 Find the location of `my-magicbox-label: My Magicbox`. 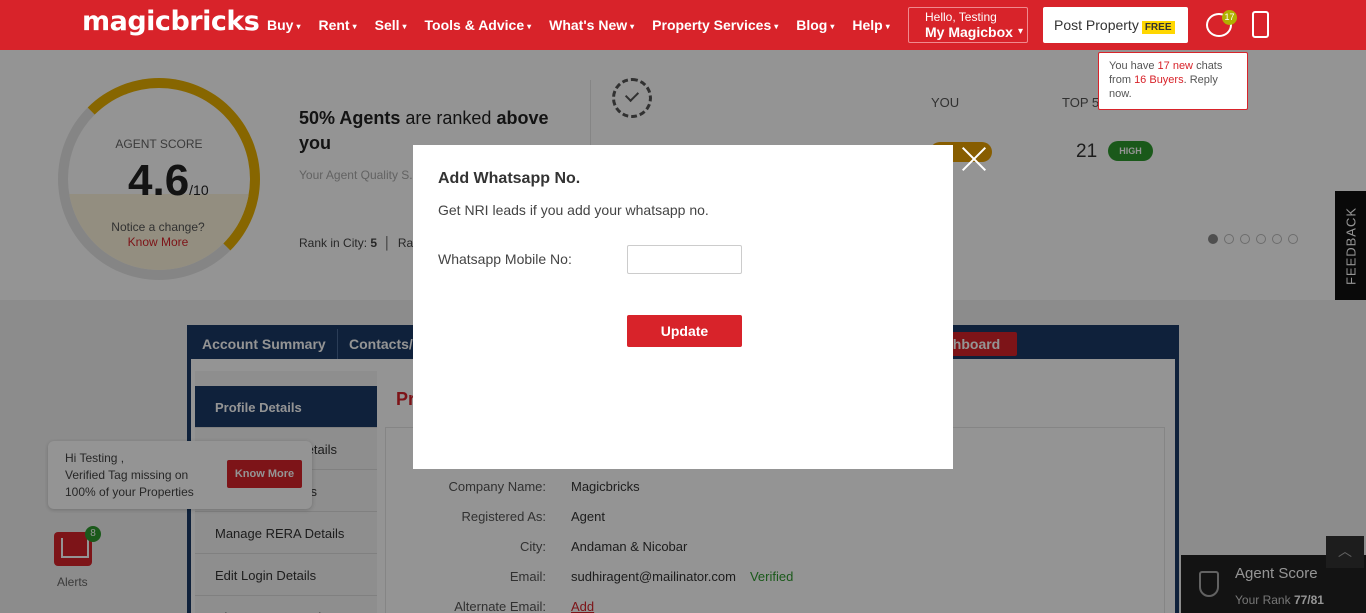

my-magicbox-label: My Magicbox is located at coordinates (969, 32).